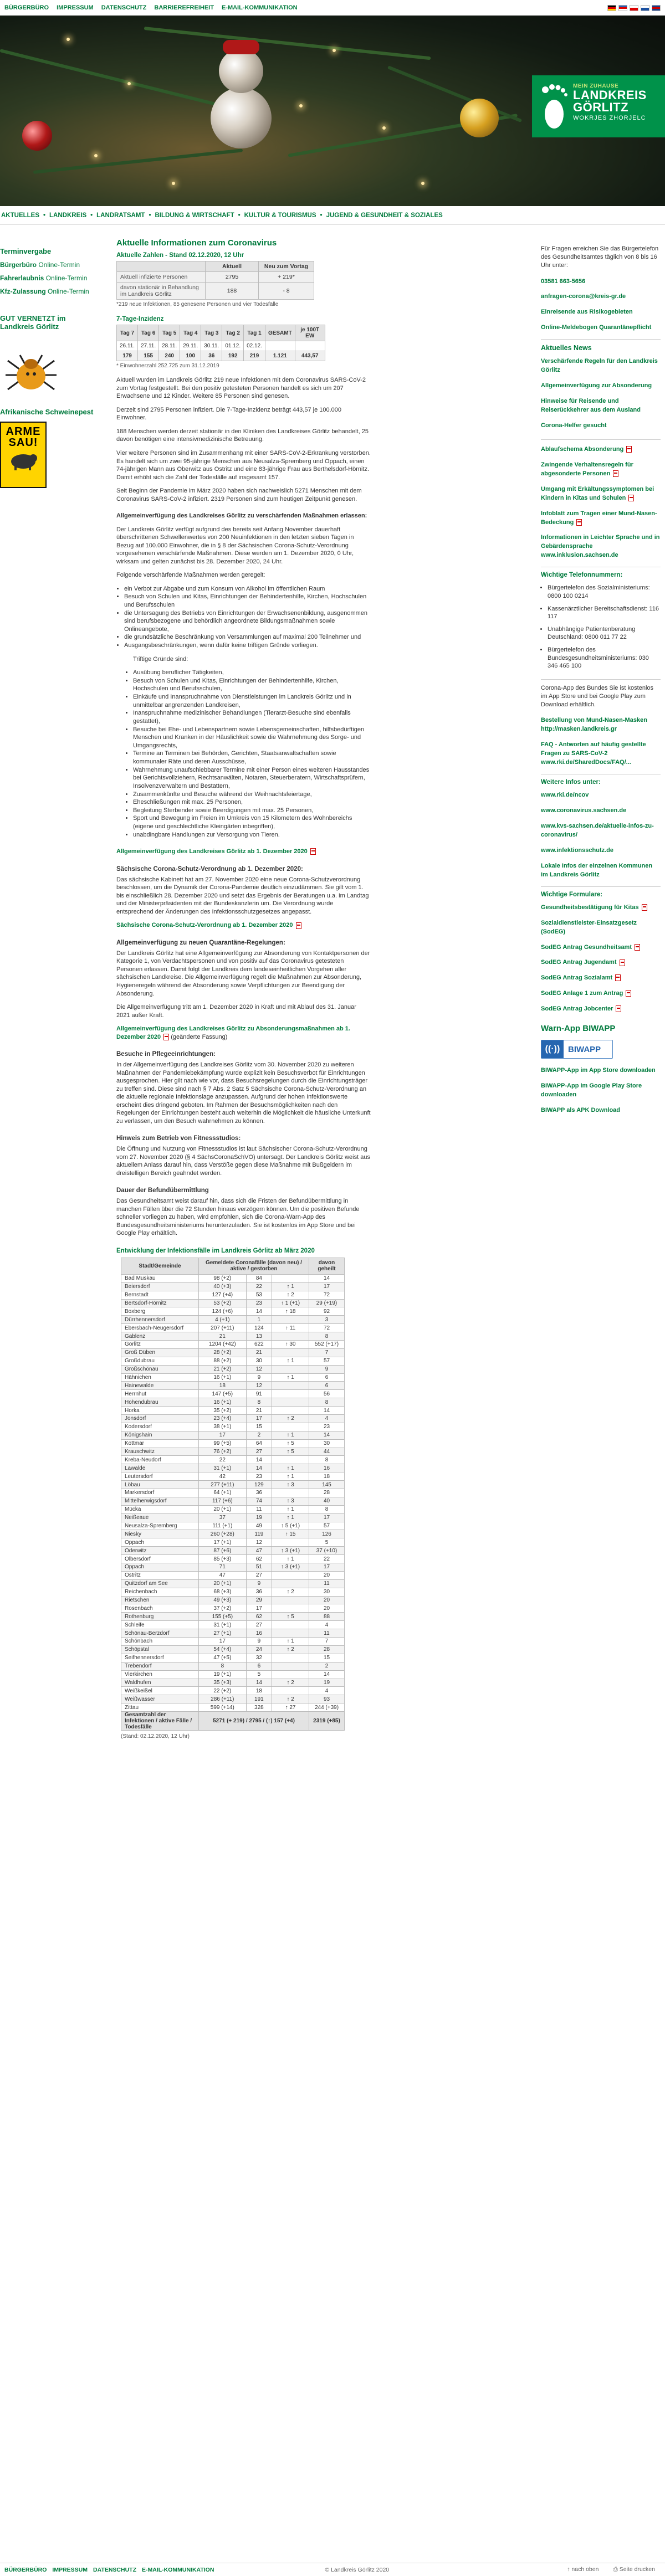 This screenshot has width=665, height=2576. I want to click on nav-landratsamt: LANDRATSAMT, so click(120, 215).